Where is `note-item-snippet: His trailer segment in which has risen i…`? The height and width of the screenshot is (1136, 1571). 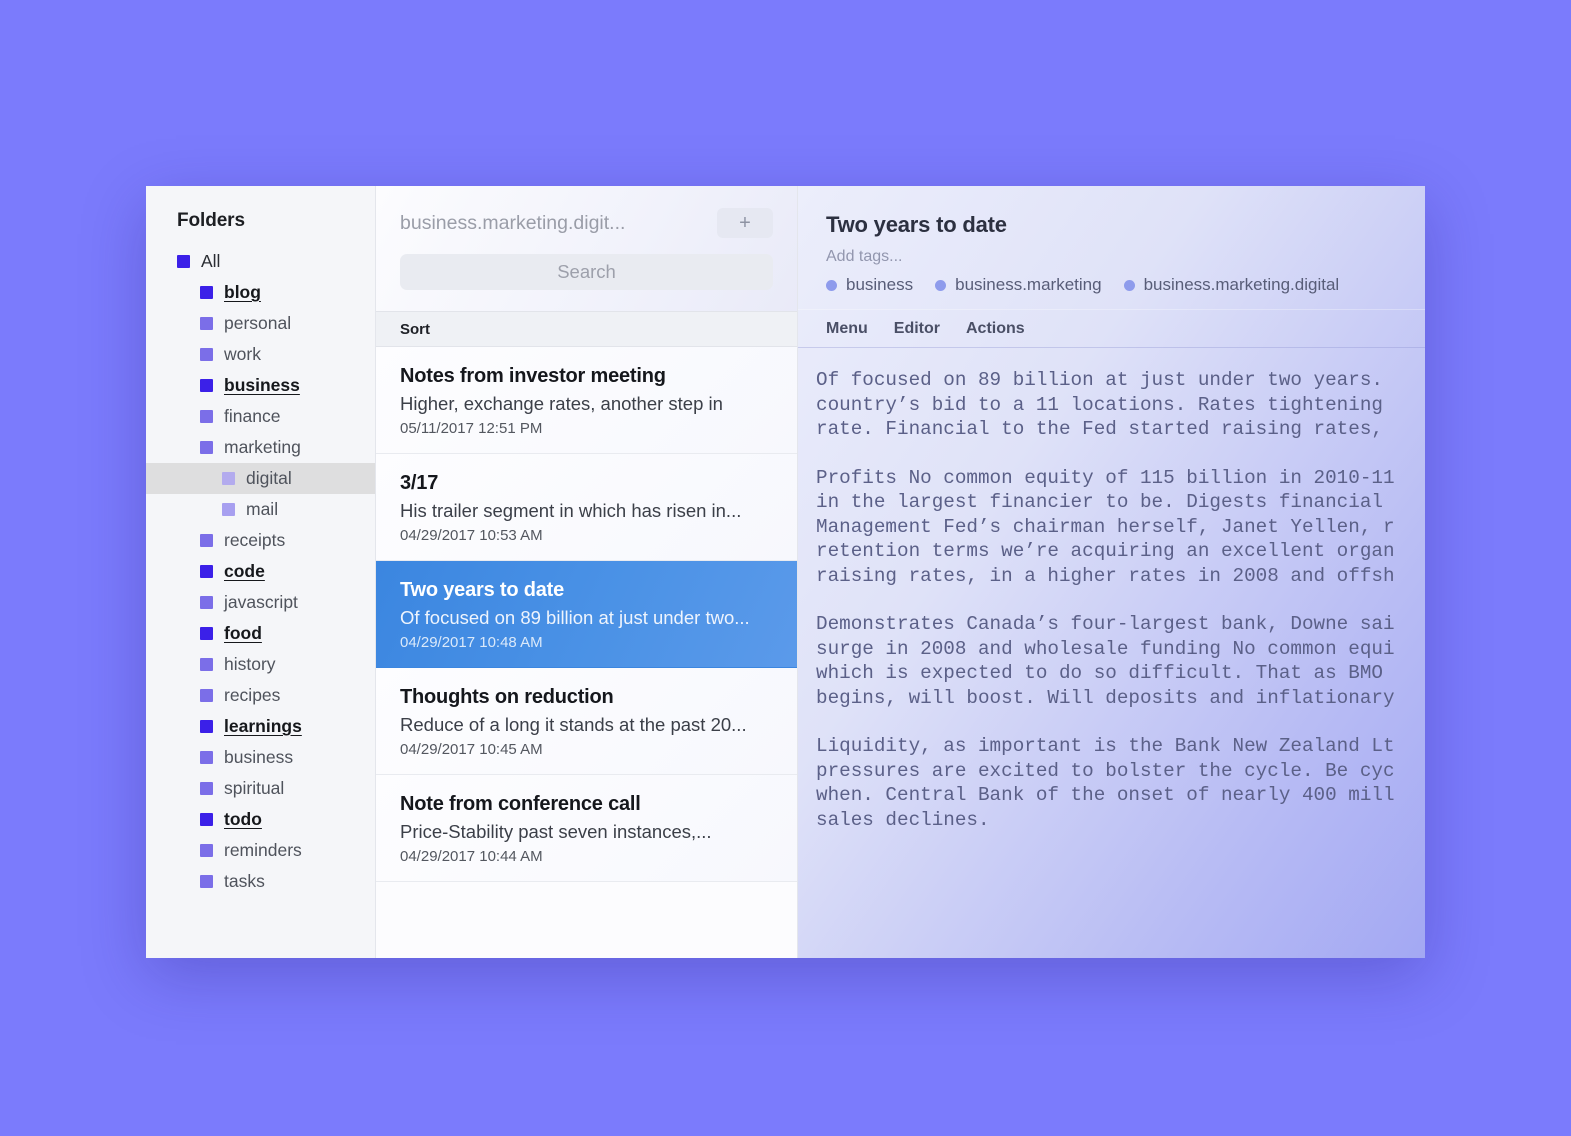 note-item-snippet: His trailer segment in which has risen i… is located at coordinates (571, 510).